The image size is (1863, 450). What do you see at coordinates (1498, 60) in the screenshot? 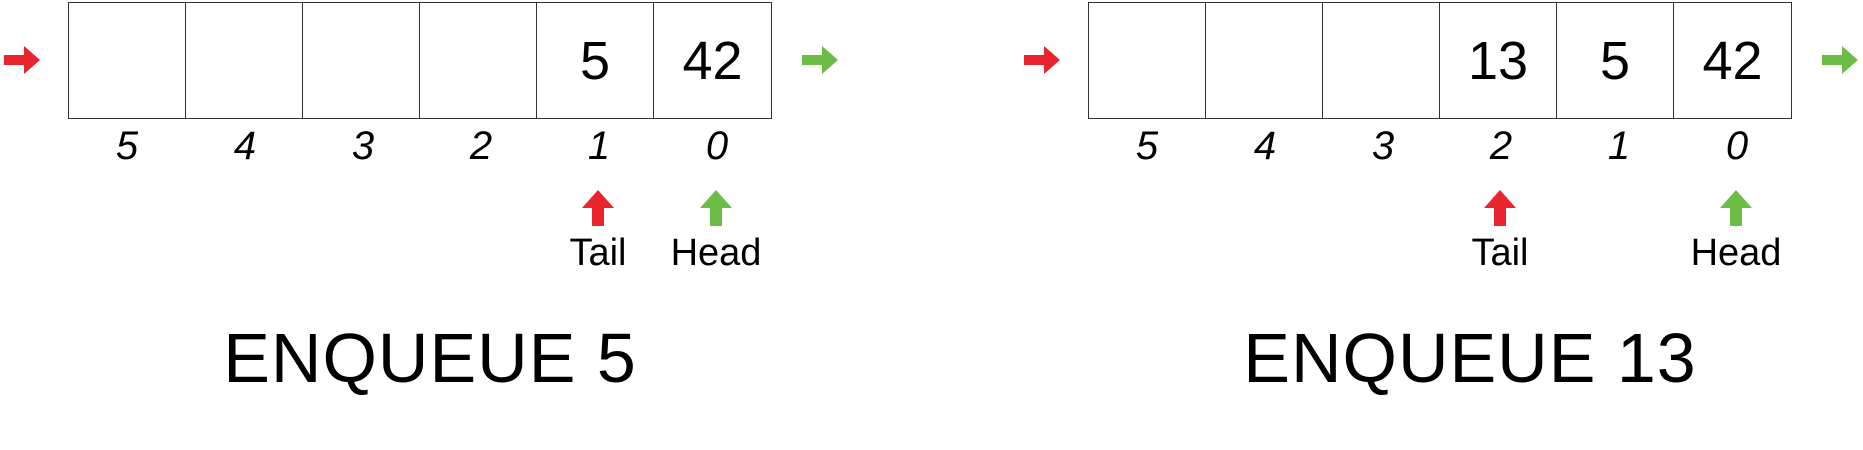
I see `queue-cell-2: 13` at bounding box center [1498, 60].